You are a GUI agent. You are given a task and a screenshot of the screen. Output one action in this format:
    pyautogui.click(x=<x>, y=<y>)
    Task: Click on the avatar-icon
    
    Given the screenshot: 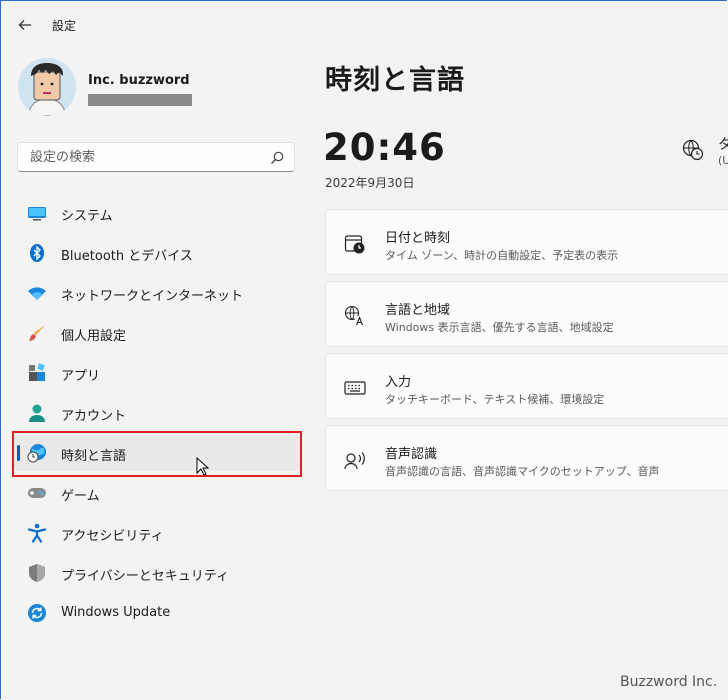 What is the action you would take?
    pyautogui.click(x=47, y=87)
    